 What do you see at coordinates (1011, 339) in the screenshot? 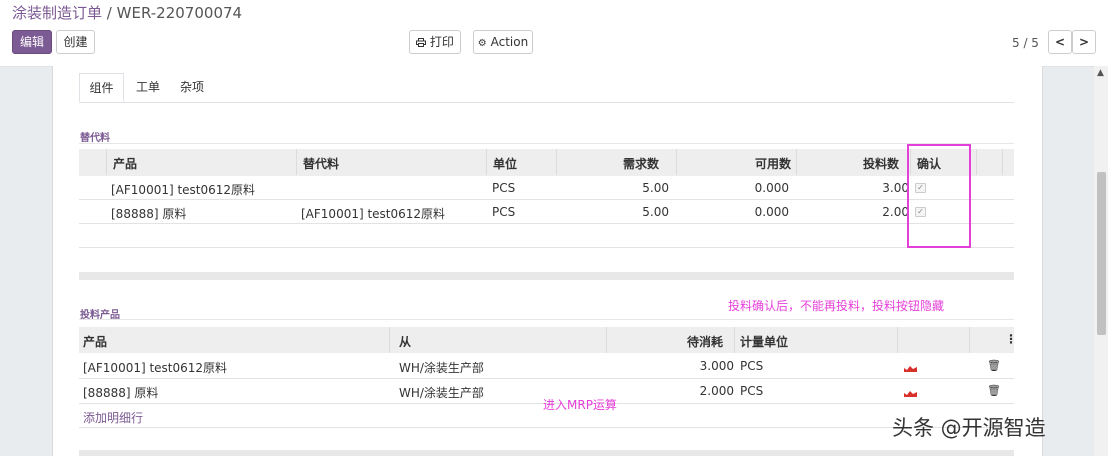
I see `optional-columns-icon: ⋮` at bounding box center [1011, 339].